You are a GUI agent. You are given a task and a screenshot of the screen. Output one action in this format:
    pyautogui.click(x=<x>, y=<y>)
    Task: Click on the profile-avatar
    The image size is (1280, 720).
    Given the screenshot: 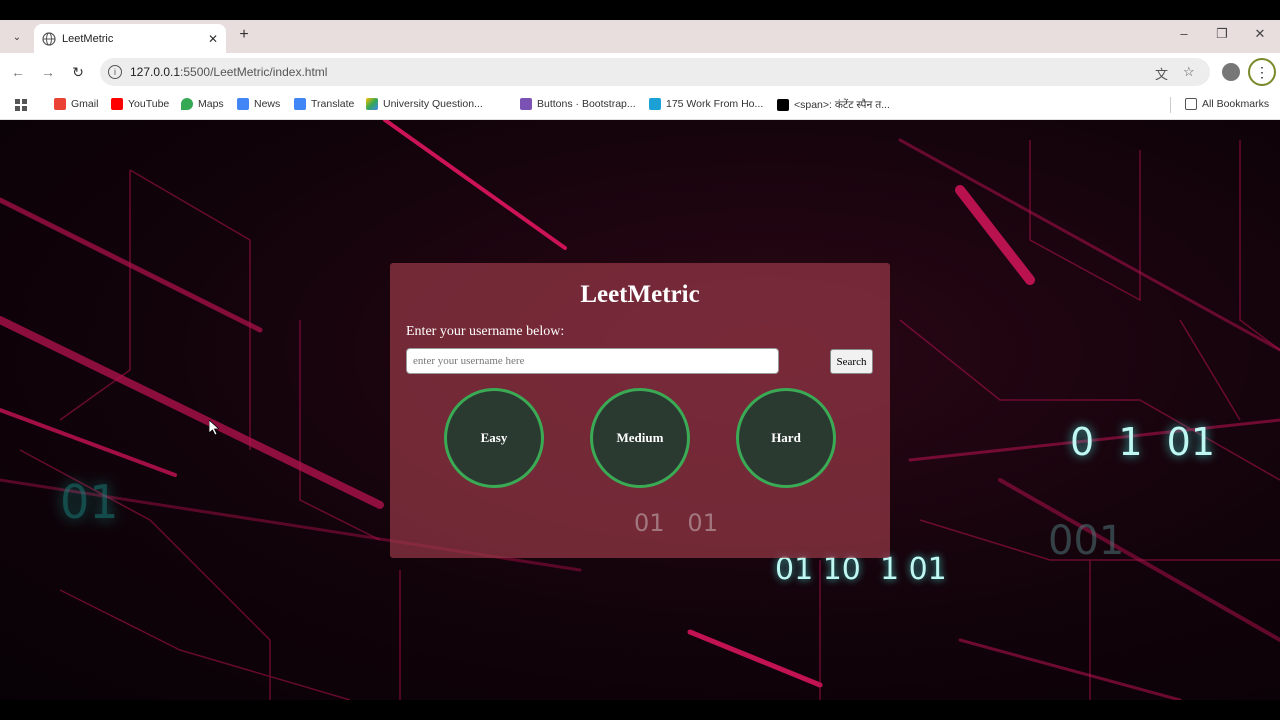 What is the action you would take?
    pyautogui.click(x=1231, y=72)
    